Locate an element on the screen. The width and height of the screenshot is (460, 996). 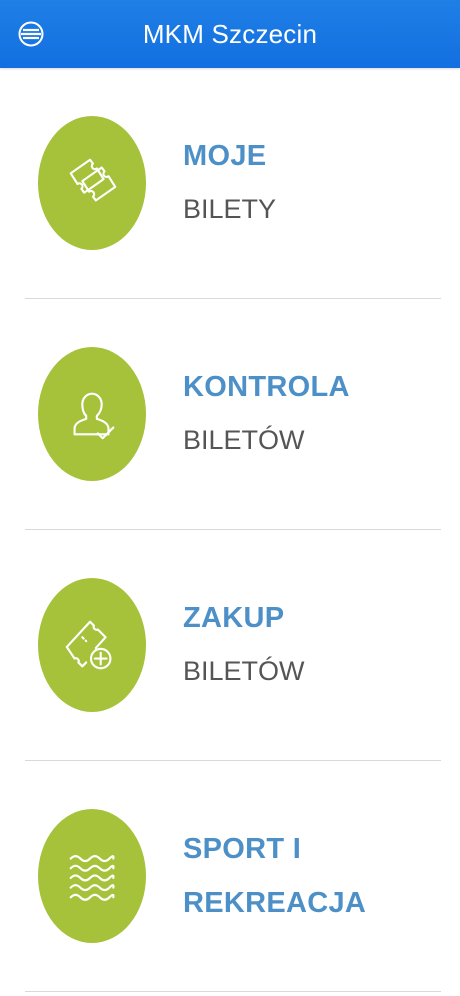
ticket-control-subtitle: BILETÓW is located at coordinates (244, 440).